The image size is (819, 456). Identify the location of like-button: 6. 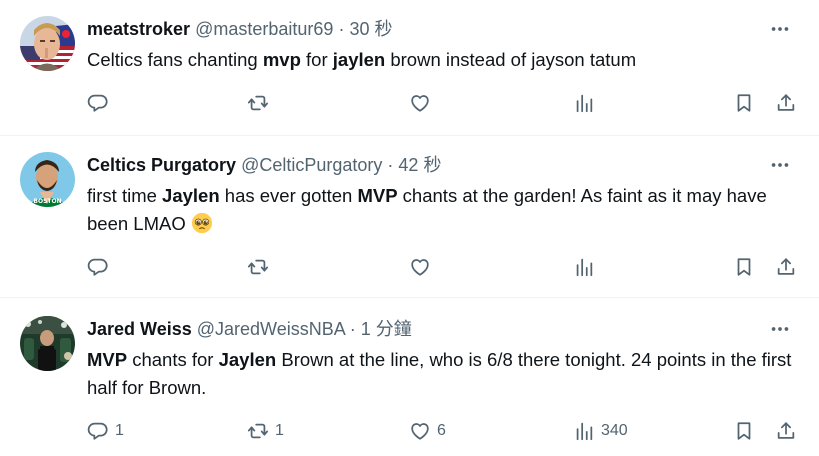
(427, 431).